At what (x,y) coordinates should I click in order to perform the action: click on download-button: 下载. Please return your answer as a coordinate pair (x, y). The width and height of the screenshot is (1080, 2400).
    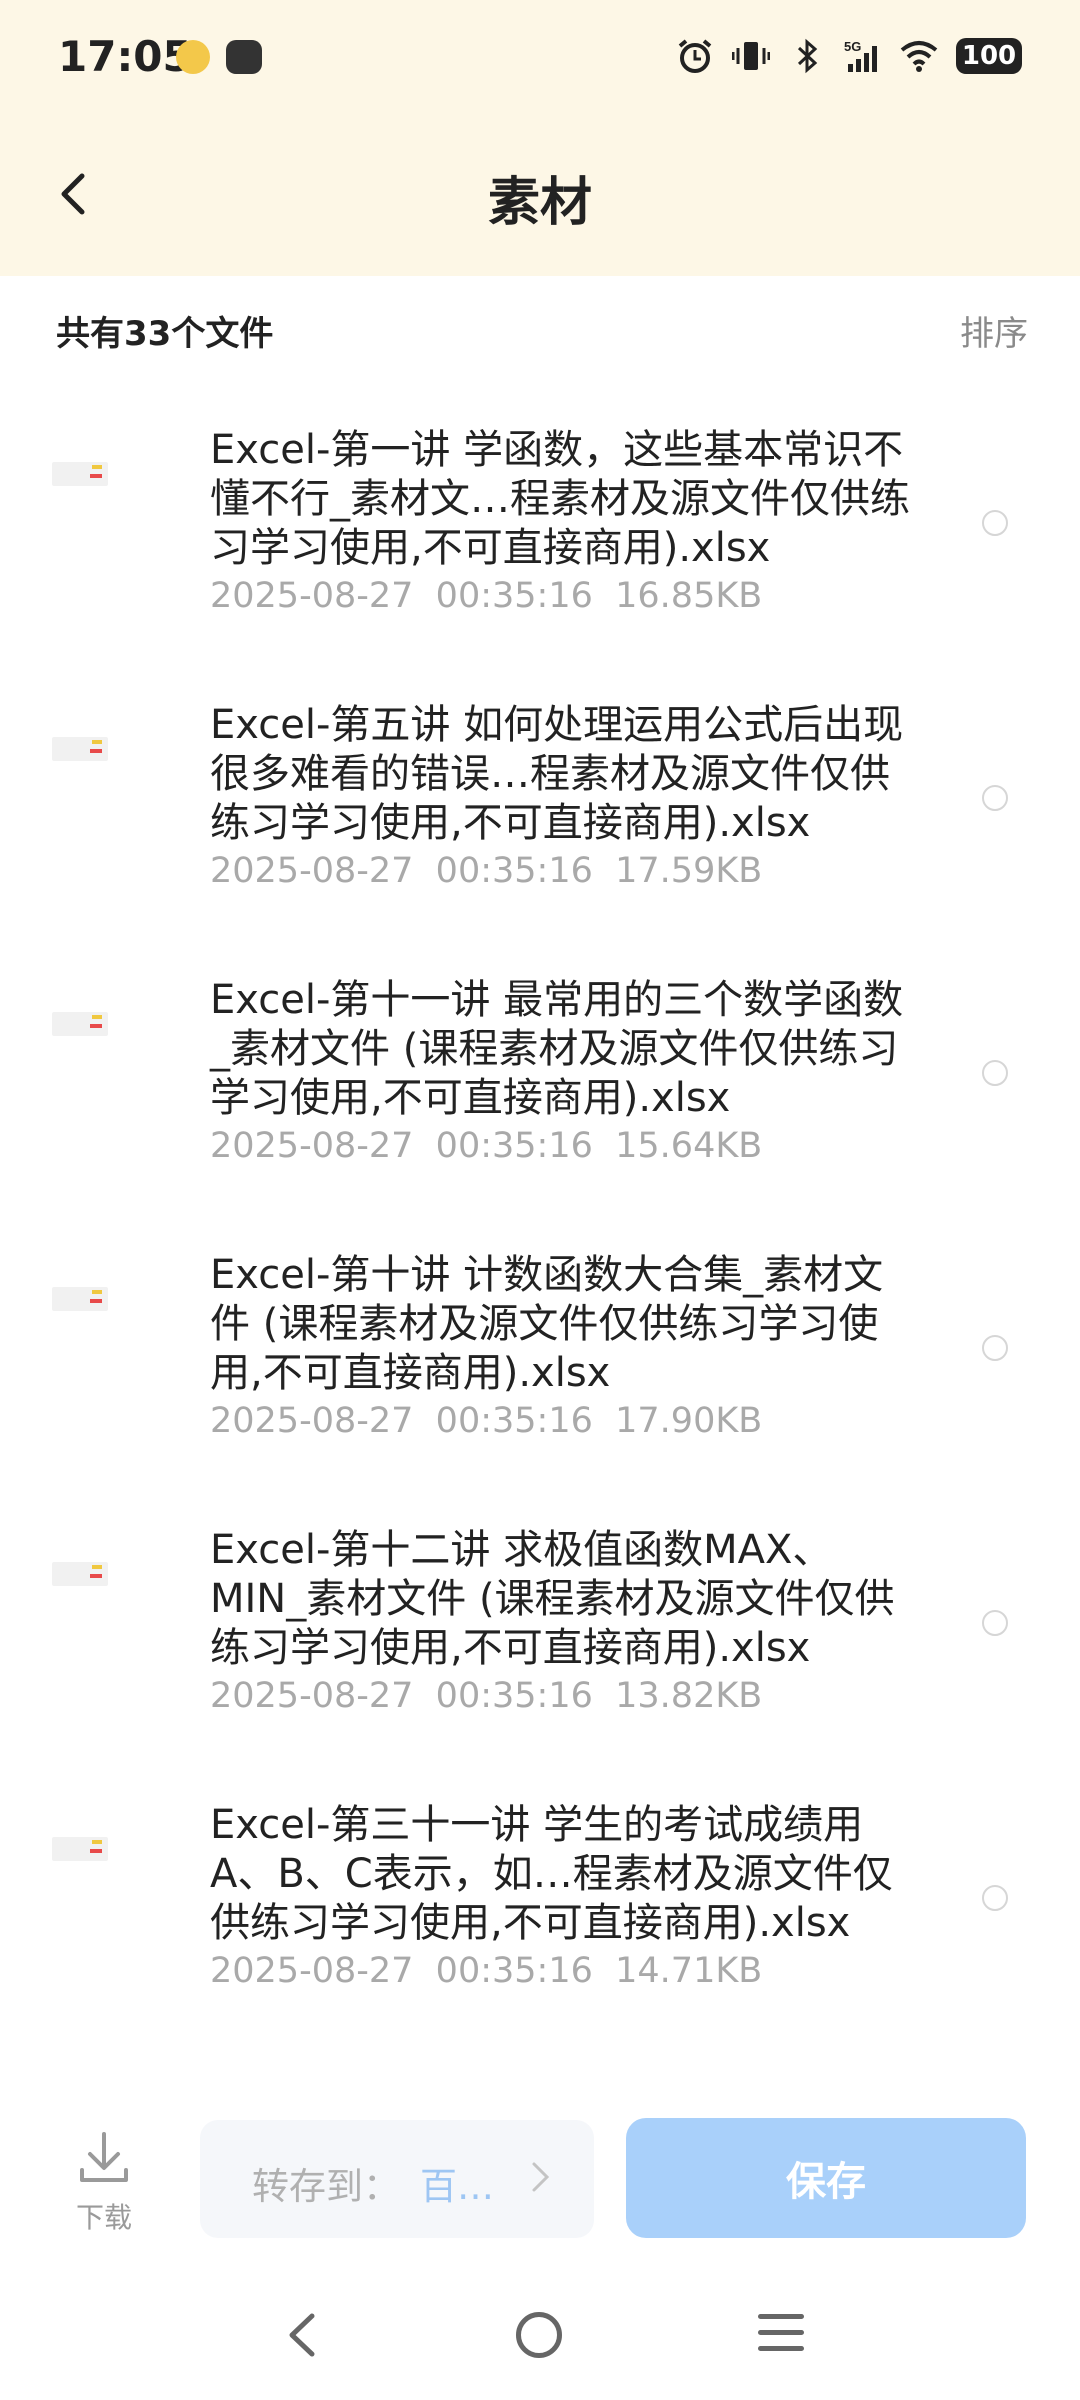
    Looking at the image, I should click on (104, 2182).